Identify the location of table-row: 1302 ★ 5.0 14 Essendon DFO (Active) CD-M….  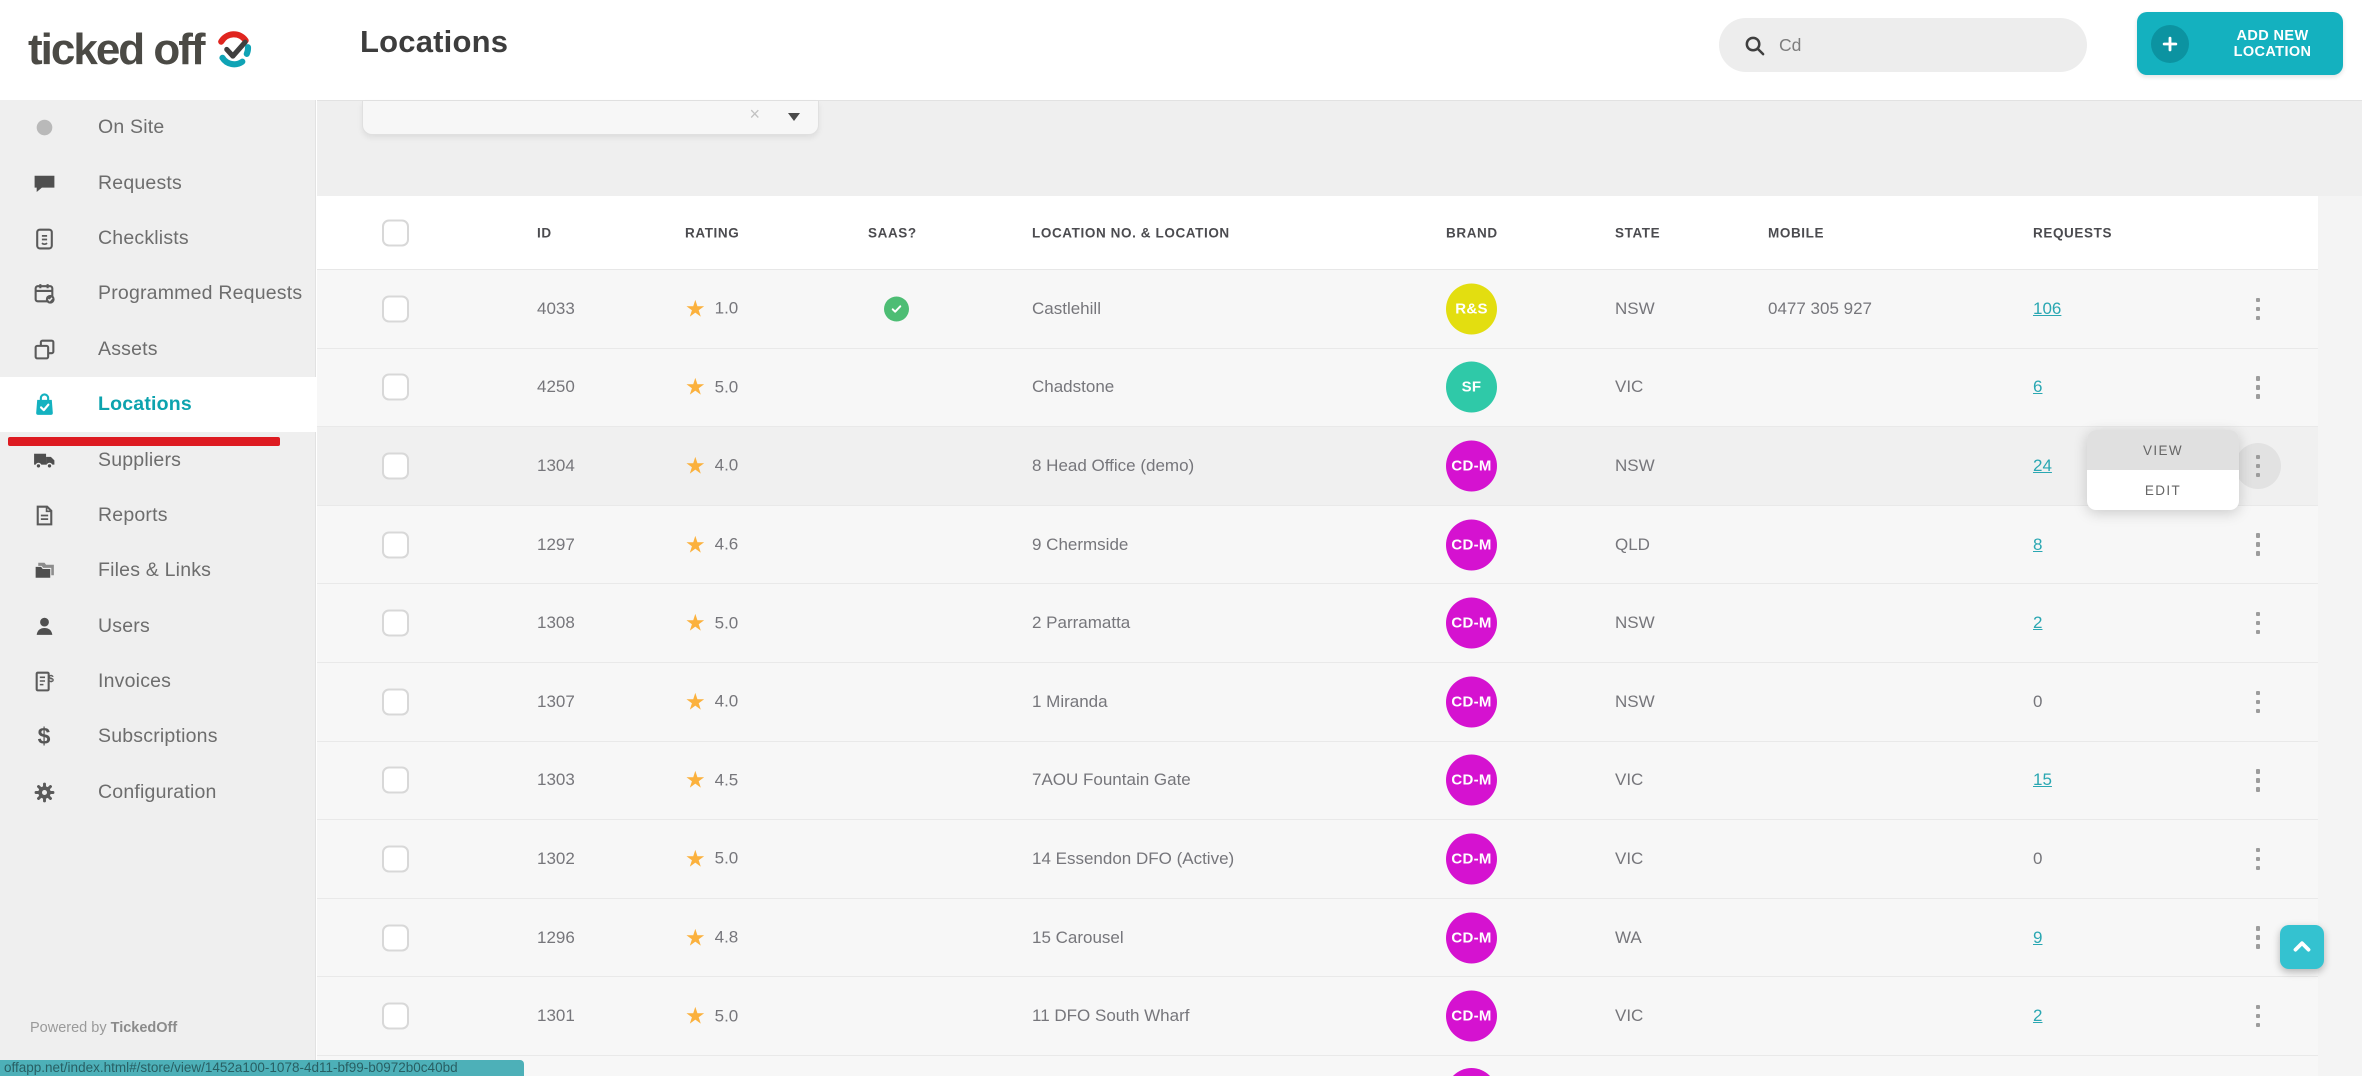
(1317, 859).